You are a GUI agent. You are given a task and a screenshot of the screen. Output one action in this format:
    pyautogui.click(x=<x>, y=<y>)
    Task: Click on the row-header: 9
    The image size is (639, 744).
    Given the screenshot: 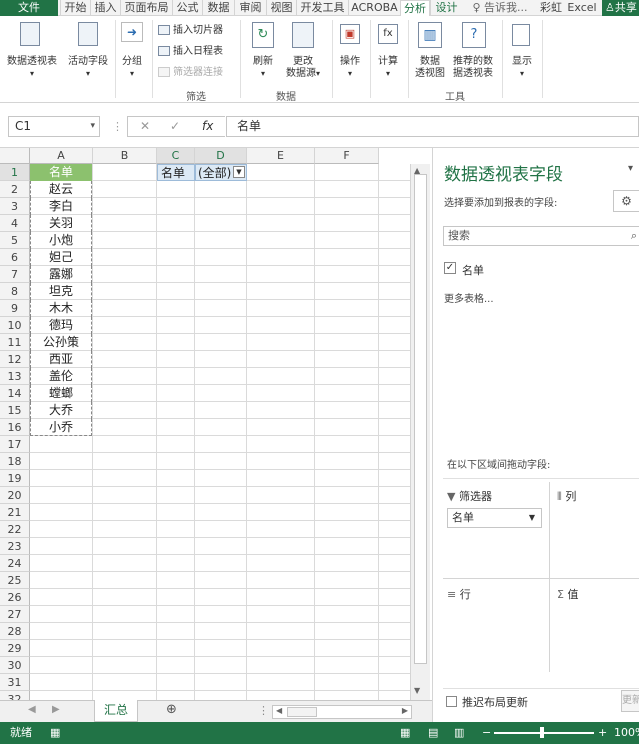 What is the action you would take?
    pyautogui.click(x=15, y=308)
    